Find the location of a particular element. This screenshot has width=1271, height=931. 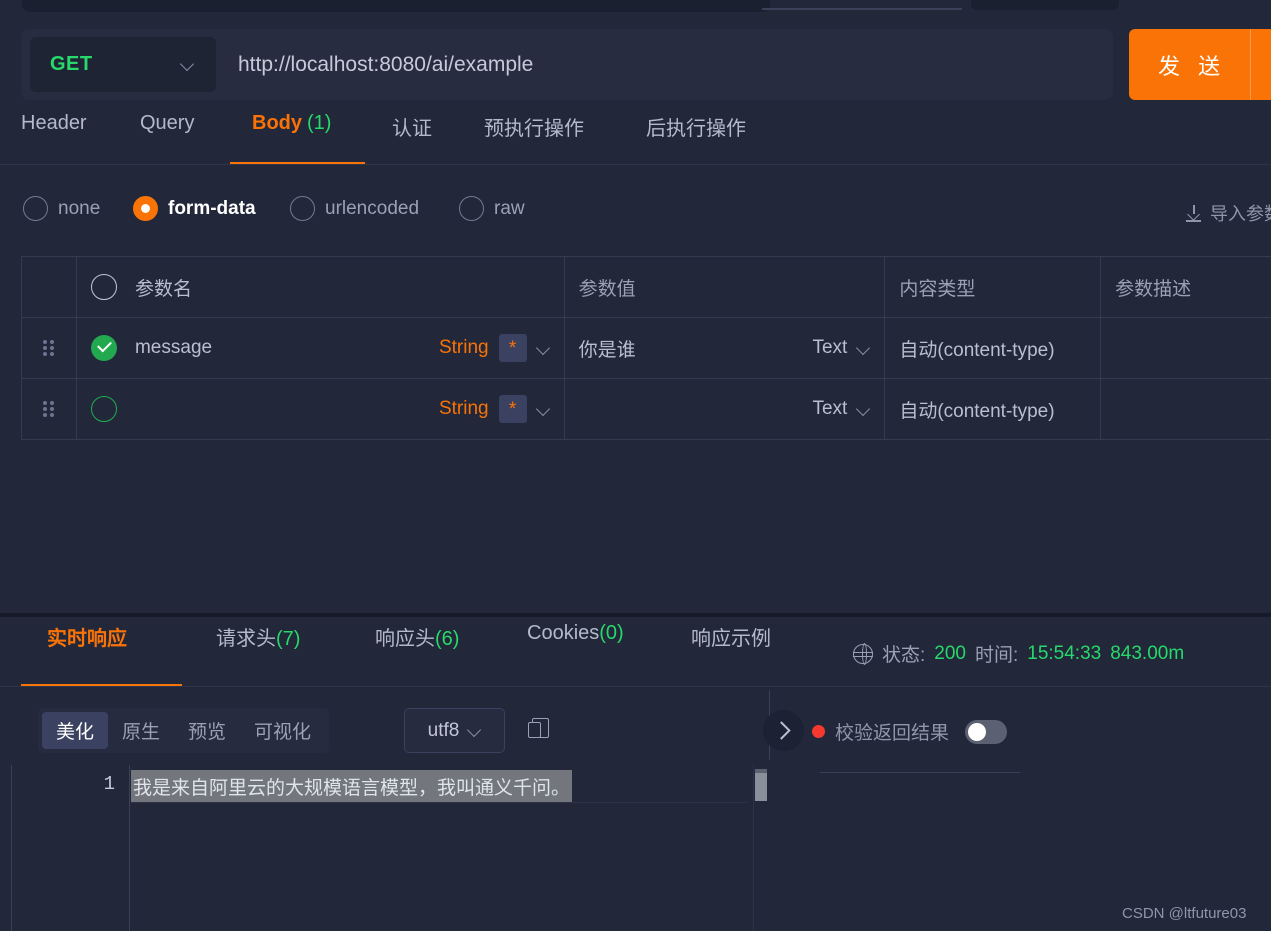

format-button-raw: 原生 is located at coordinates (141, 730).